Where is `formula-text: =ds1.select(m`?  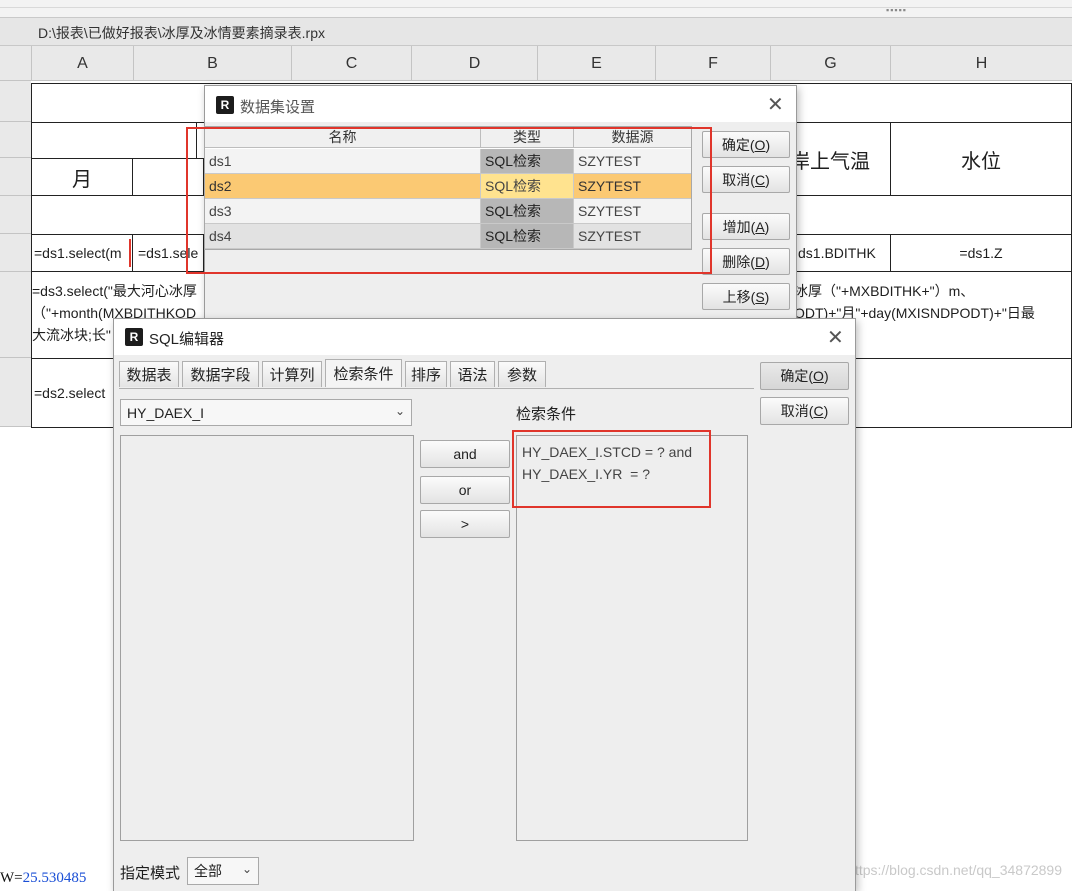 formula-text: =ds1.select(m is located at coordinates (78, 253).